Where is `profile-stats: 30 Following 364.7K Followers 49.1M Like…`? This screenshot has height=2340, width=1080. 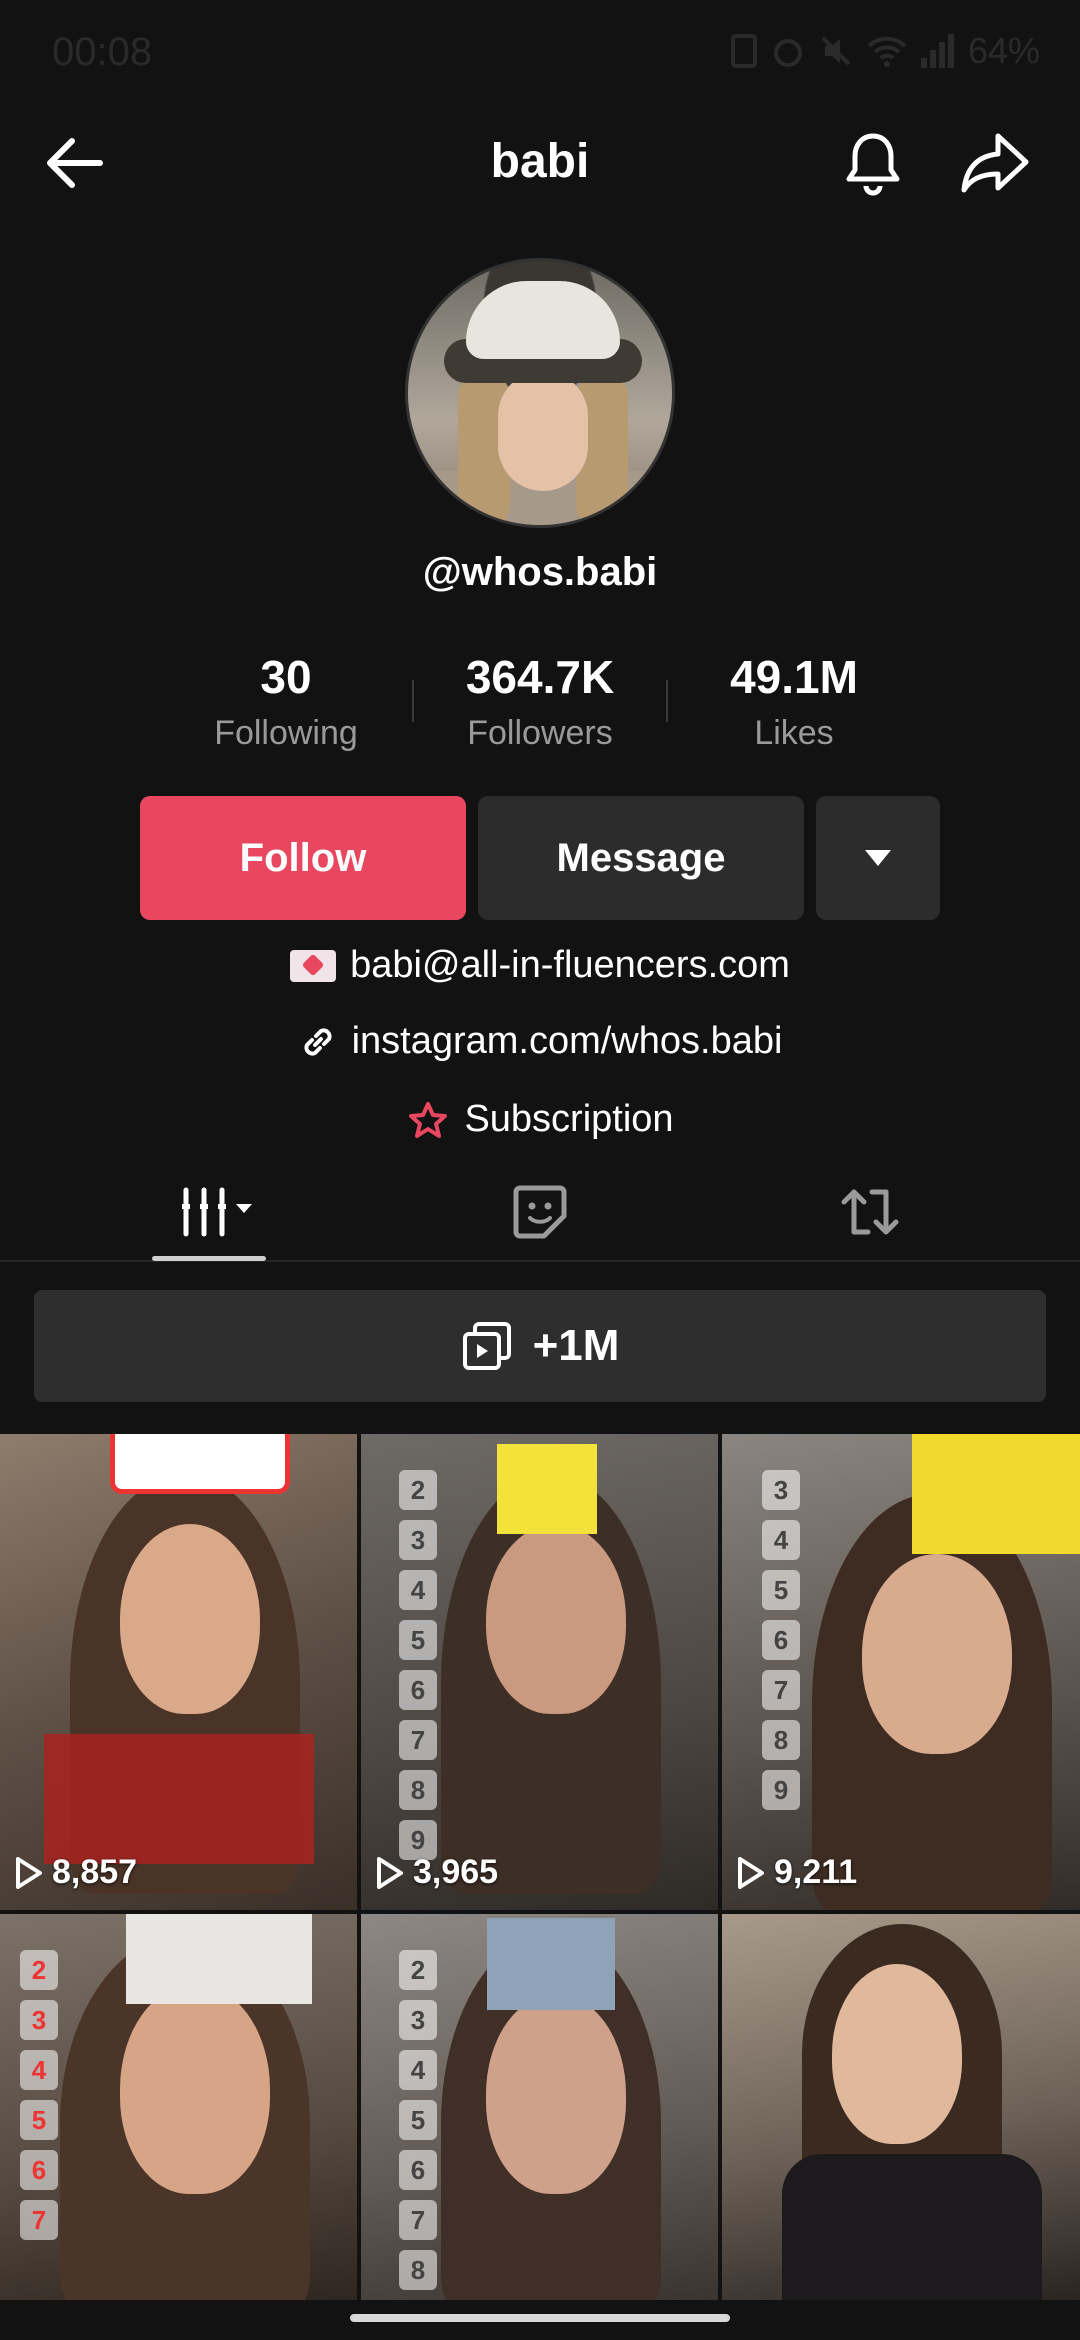 profile-stats: 30 Following 364.7K Followers 49.1M Like… is located at coordinates (540, 710).